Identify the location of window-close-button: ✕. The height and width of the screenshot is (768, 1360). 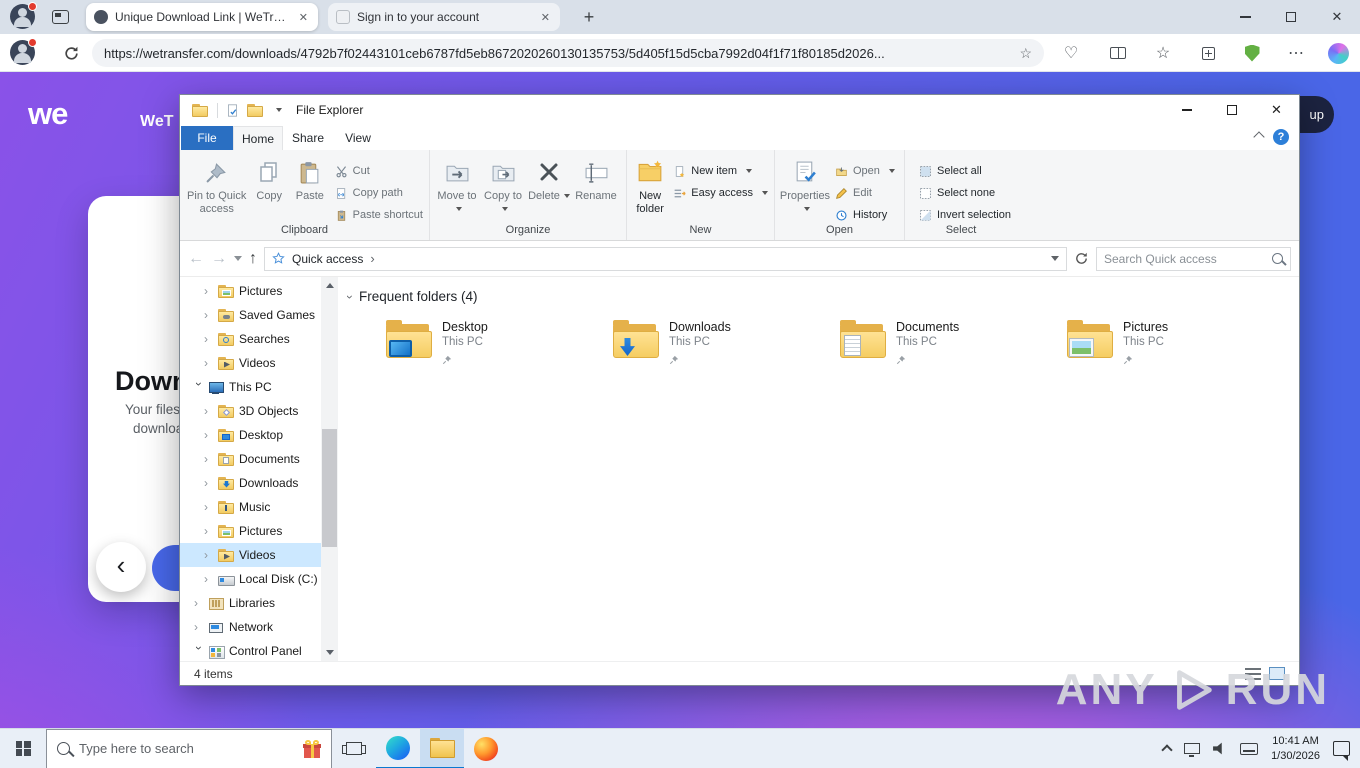
(1337, 17).